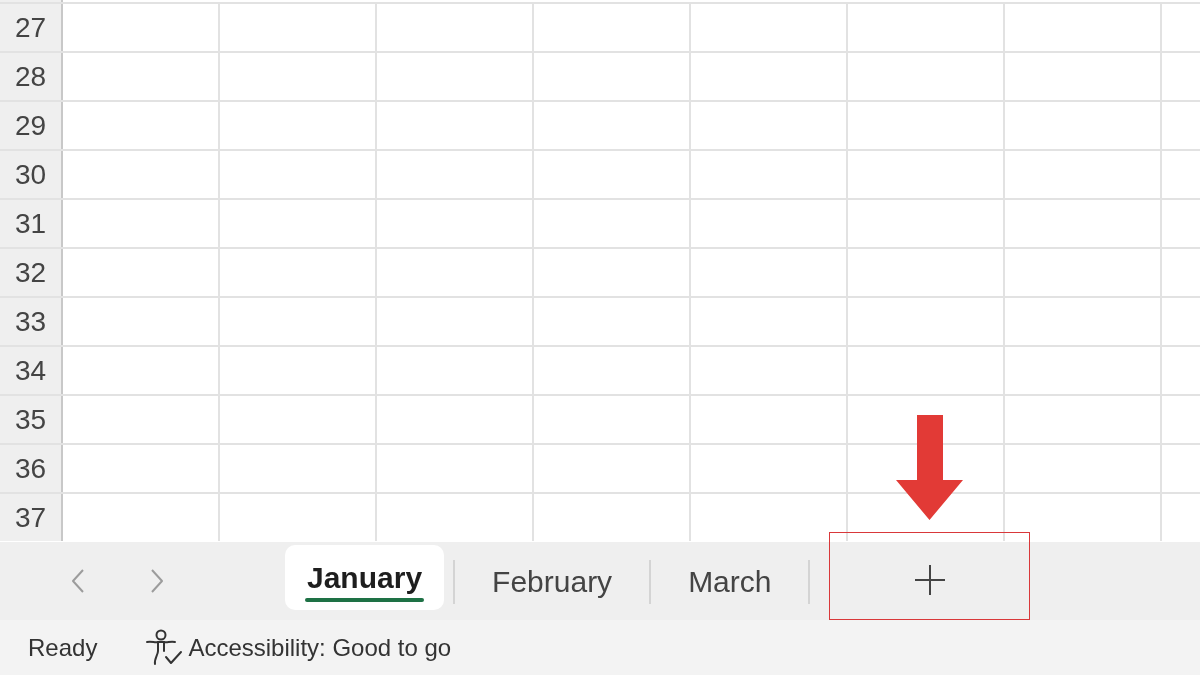 The width and height of the screenshot is (1200, 675). I want to click on accessibility-status-text: Accessibility: Good to go, so click(320, 647).